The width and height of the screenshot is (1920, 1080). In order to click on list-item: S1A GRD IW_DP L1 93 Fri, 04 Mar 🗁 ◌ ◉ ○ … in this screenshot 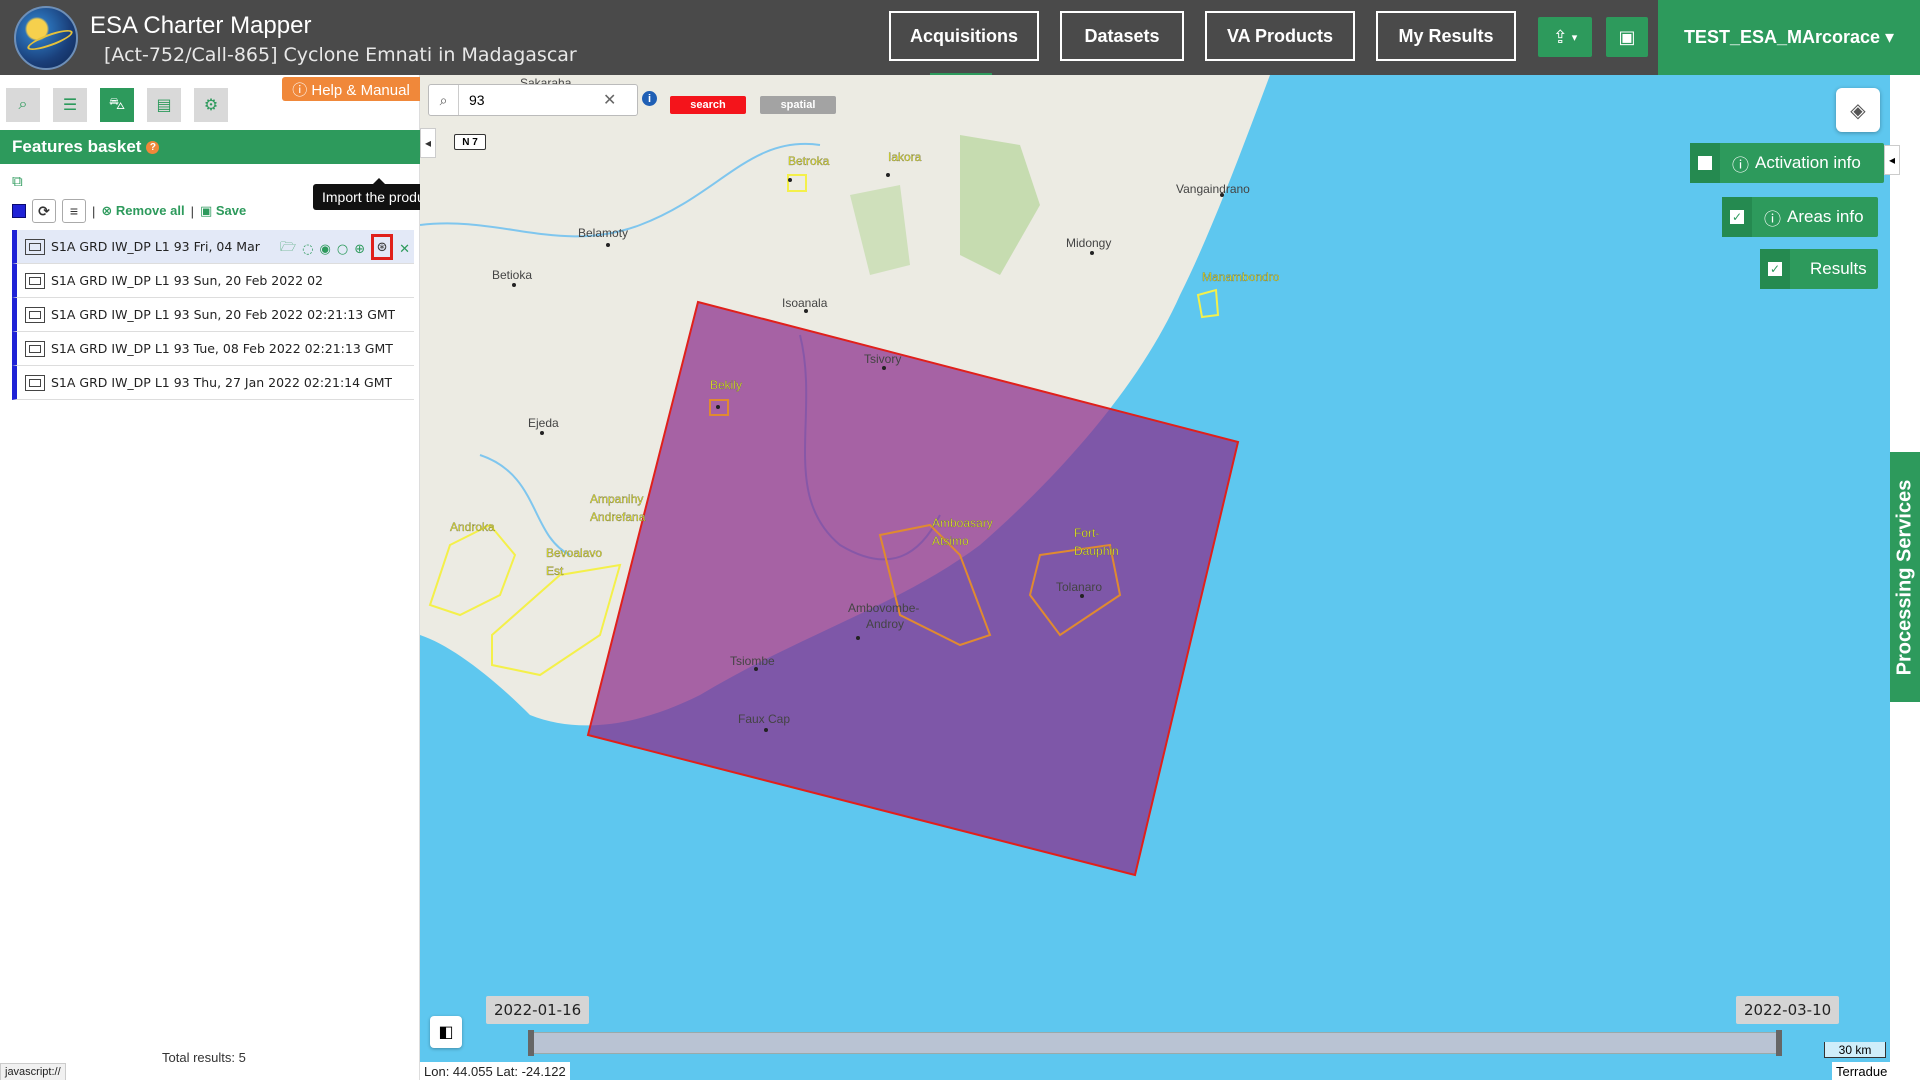, I will do `click(213, 247)`.